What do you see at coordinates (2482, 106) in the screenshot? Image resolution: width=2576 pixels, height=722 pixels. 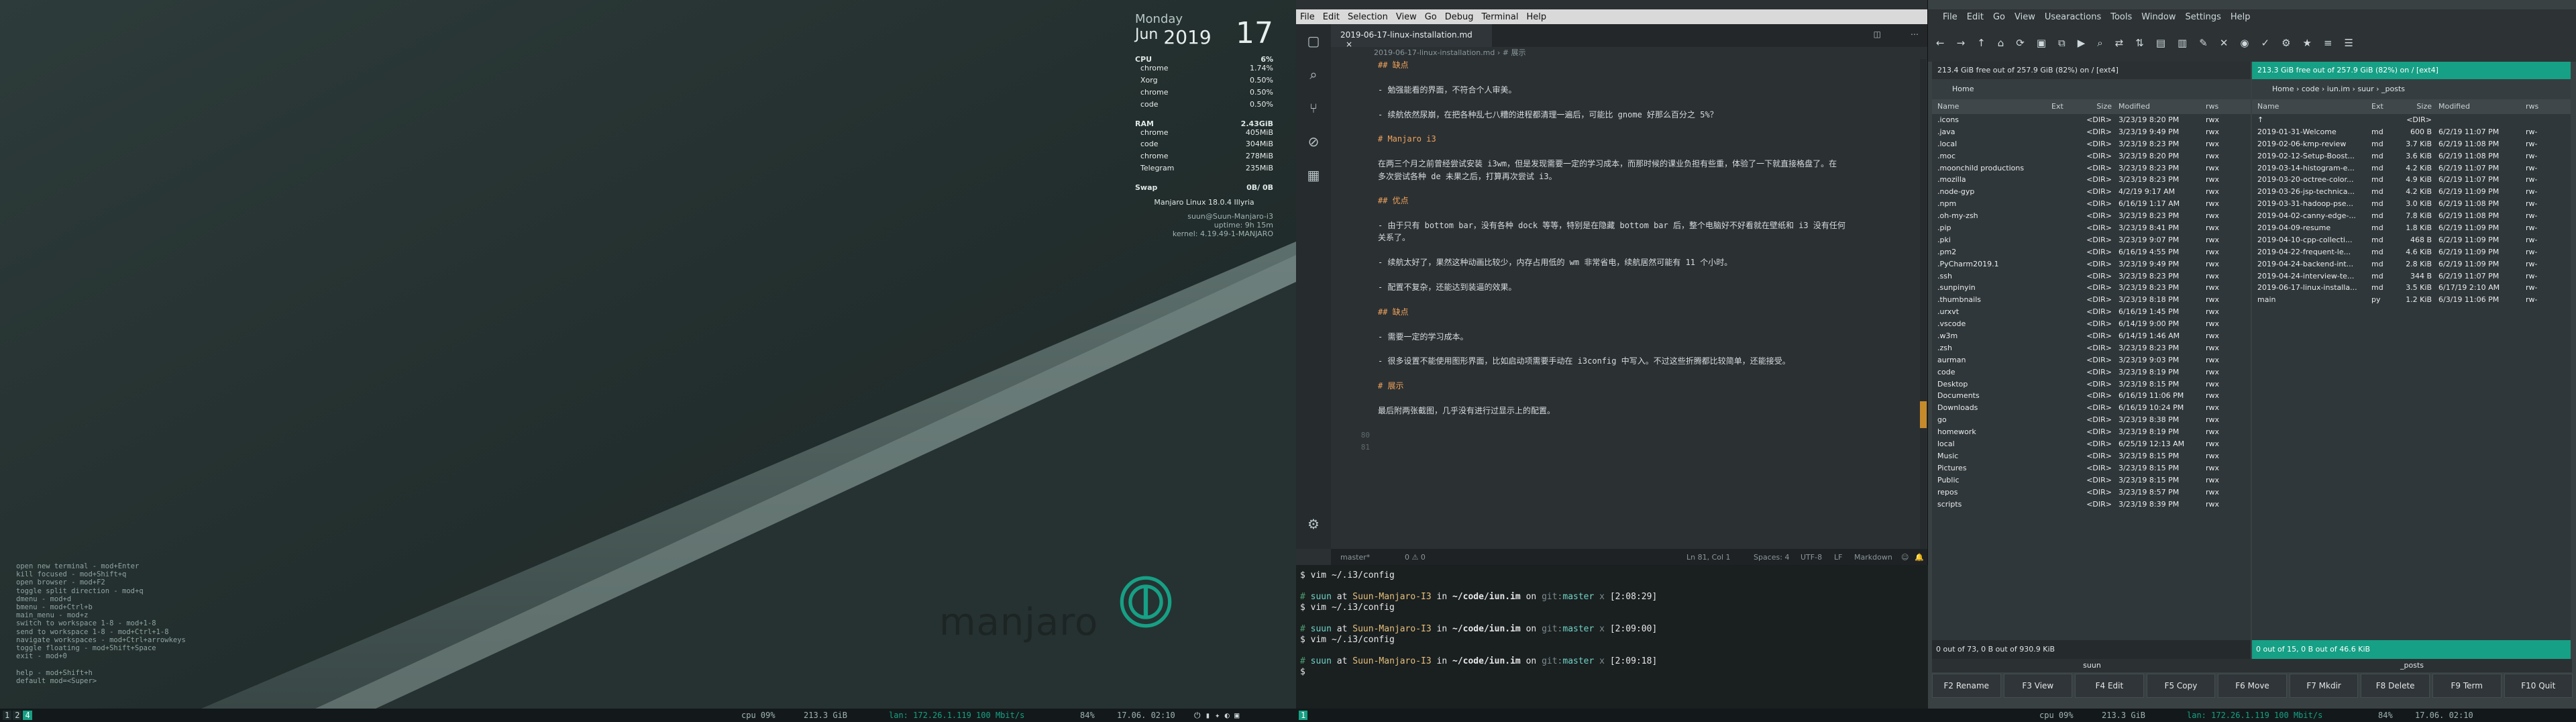 I see `column-header-modified: Modified` at bounding box center [2482, 106].